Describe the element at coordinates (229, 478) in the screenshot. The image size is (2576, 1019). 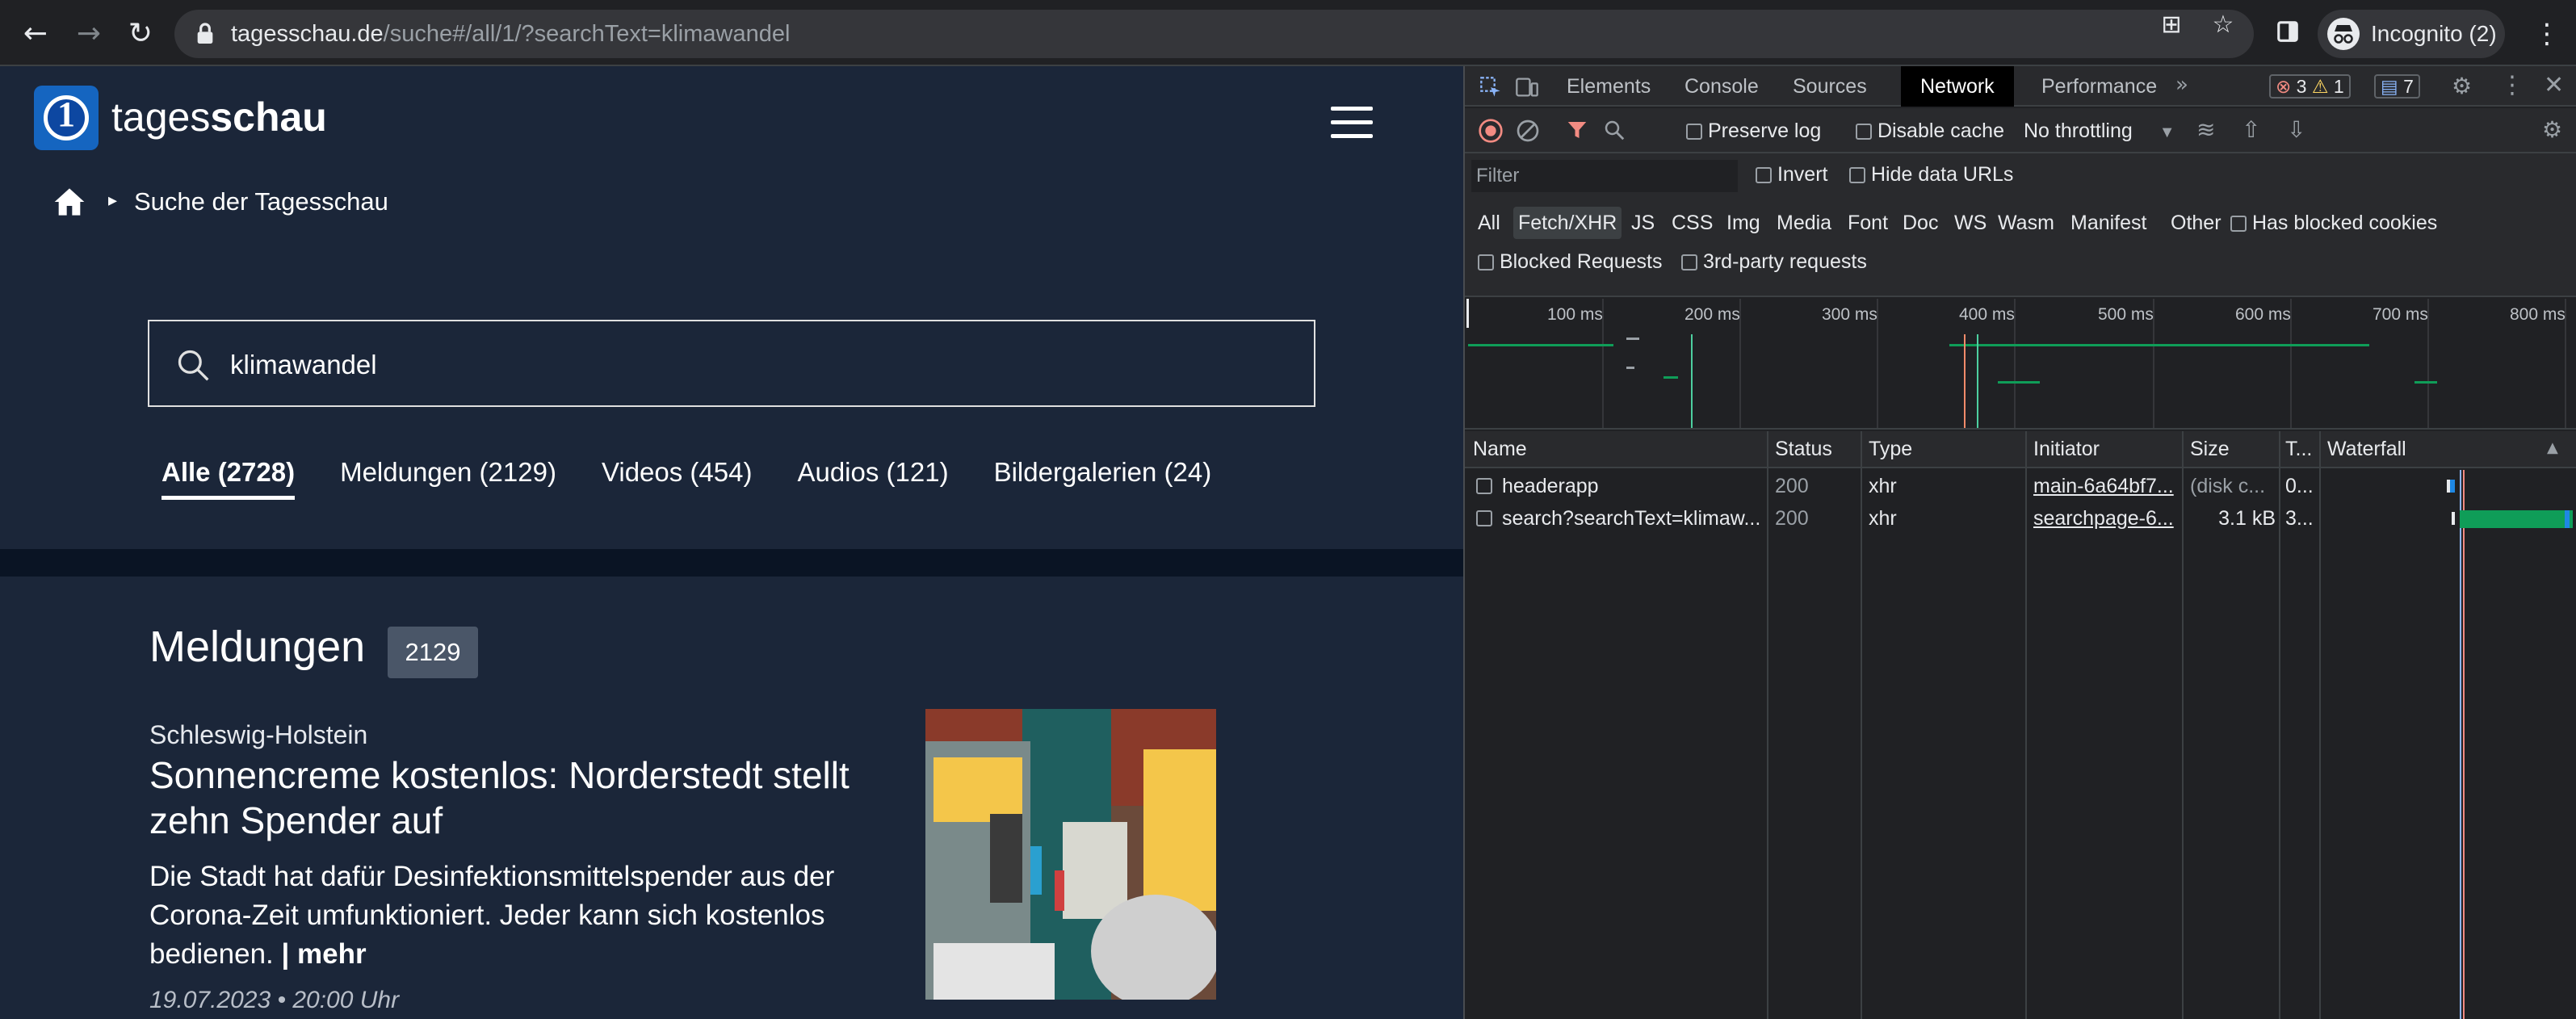
I see `tab-alle: Alle (2728)` at that location.